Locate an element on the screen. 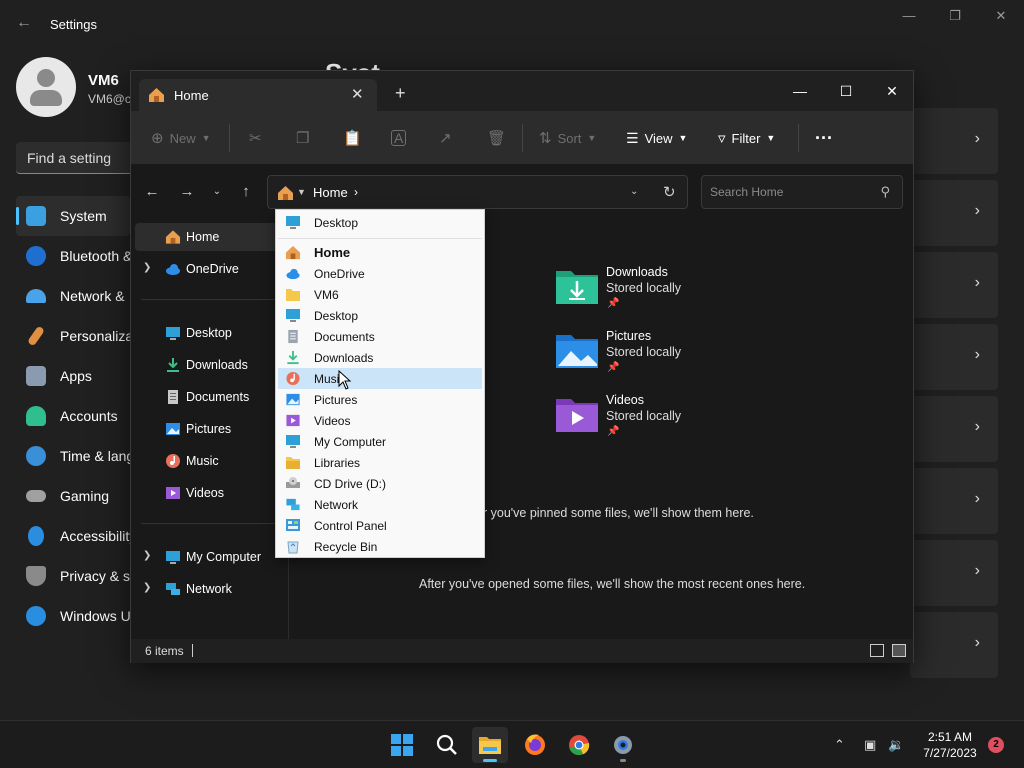 The width and height of the screenshot is (1024, 768). paste-button: 📋 is located at coordinates (352, 138).